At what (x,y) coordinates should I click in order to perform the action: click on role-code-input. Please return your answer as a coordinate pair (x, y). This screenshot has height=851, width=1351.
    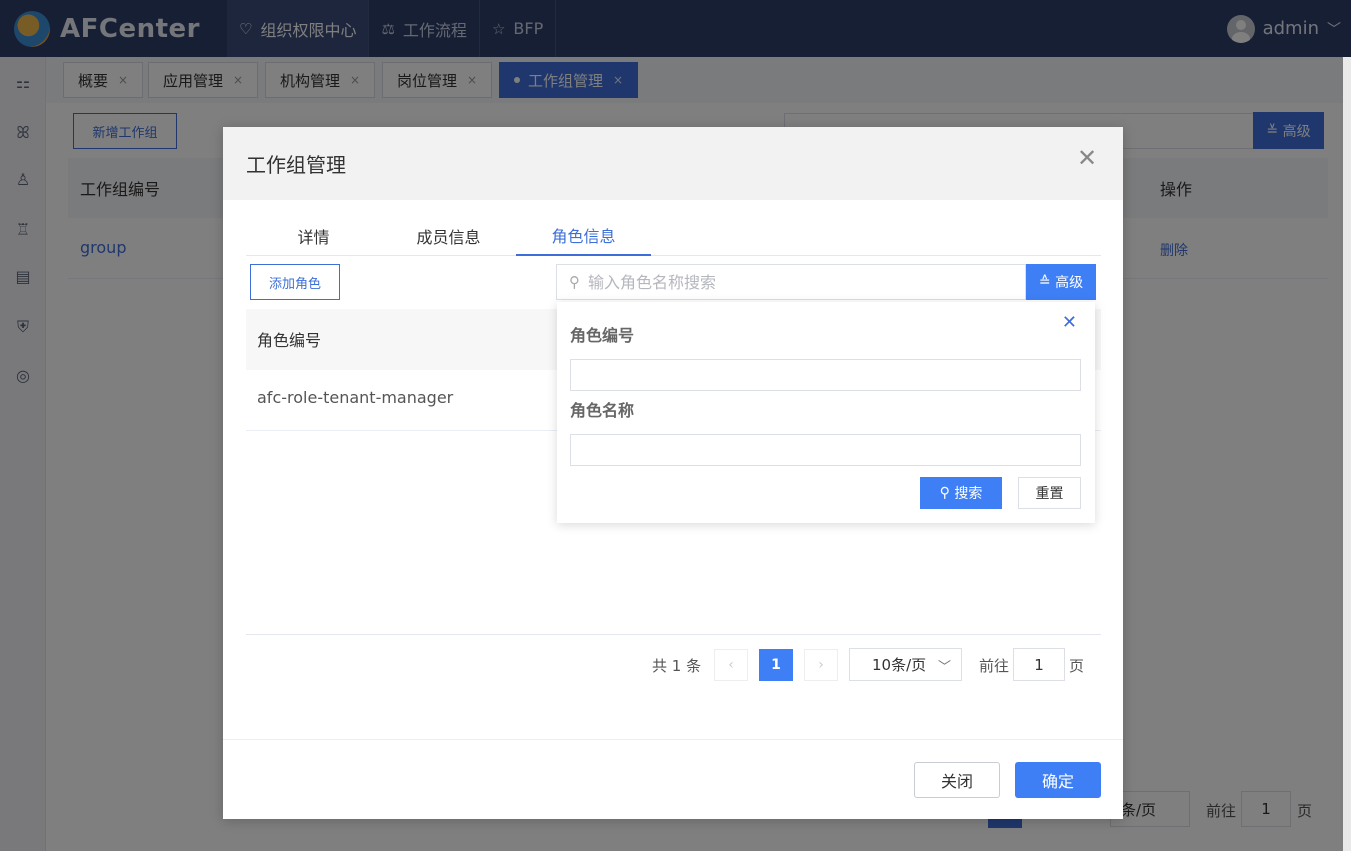
    Looking at the image, I should click on (825, 375).